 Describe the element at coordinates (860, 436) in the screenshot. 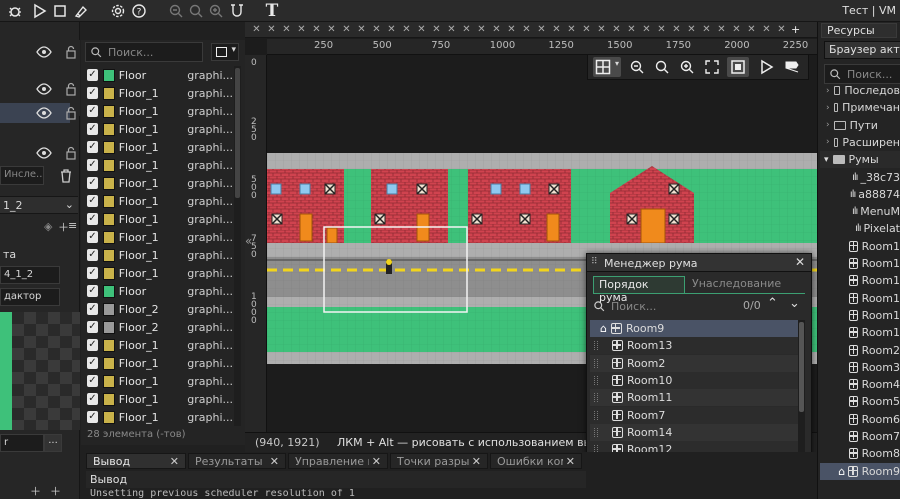

I see `resource-item: Room7` at that location.